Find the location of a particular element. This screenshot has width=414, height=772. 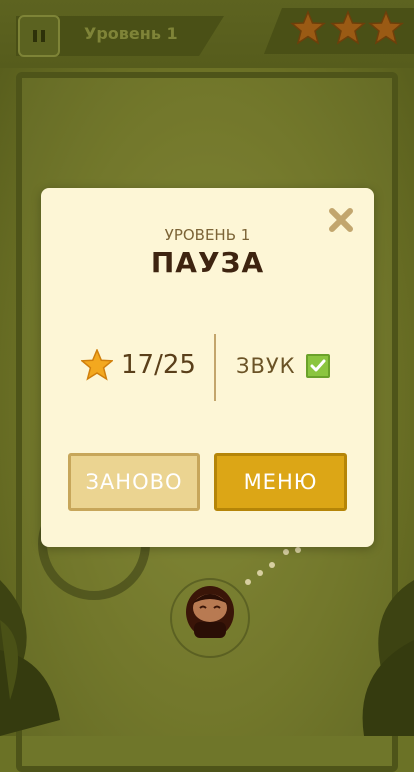

pause-icon is located at coordinates (39, 36).